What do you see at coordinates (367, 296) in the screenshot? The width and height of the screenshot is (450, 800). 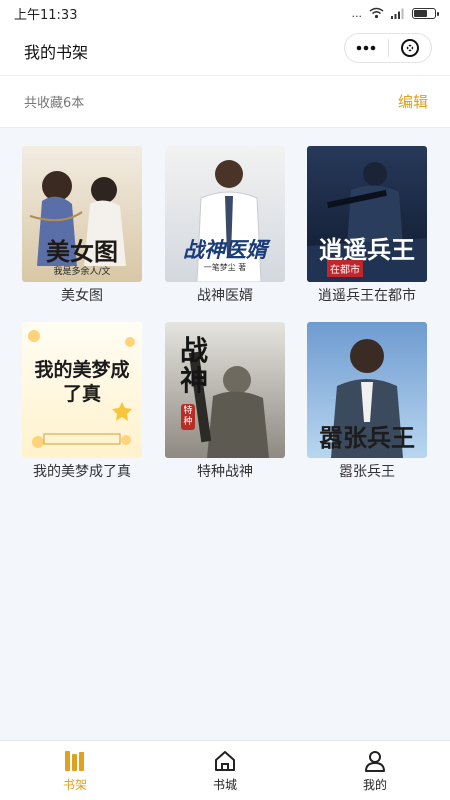 I see `book-title: 逍遥兵王在都市` at bounding box center [367, 296].